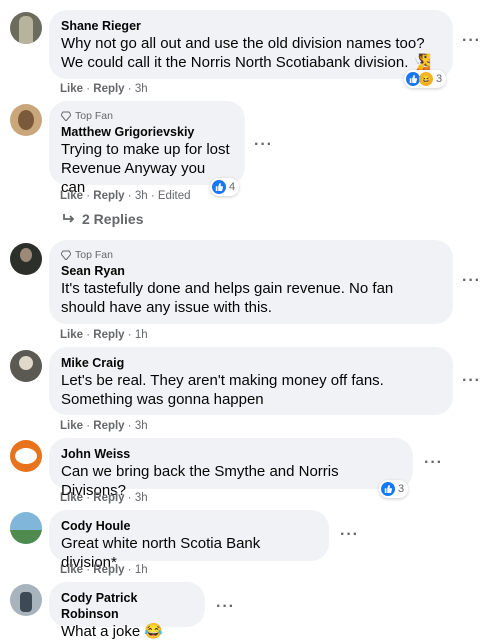 The image size is (486, 641). Describe the element at coordinates (69, 218) in the screenshot. I see `reply-arrow-icon` at that location.